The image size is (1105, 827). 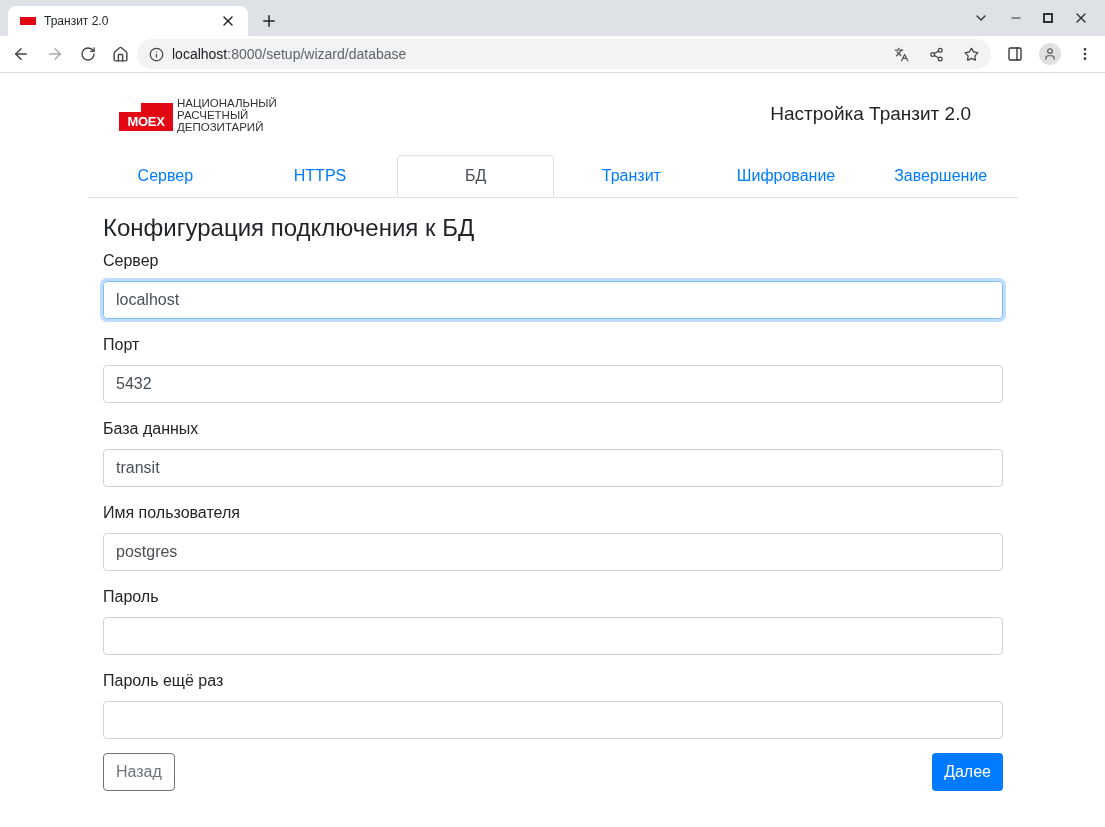 I want to click on input-field: transit, so click(x=553, y=468).